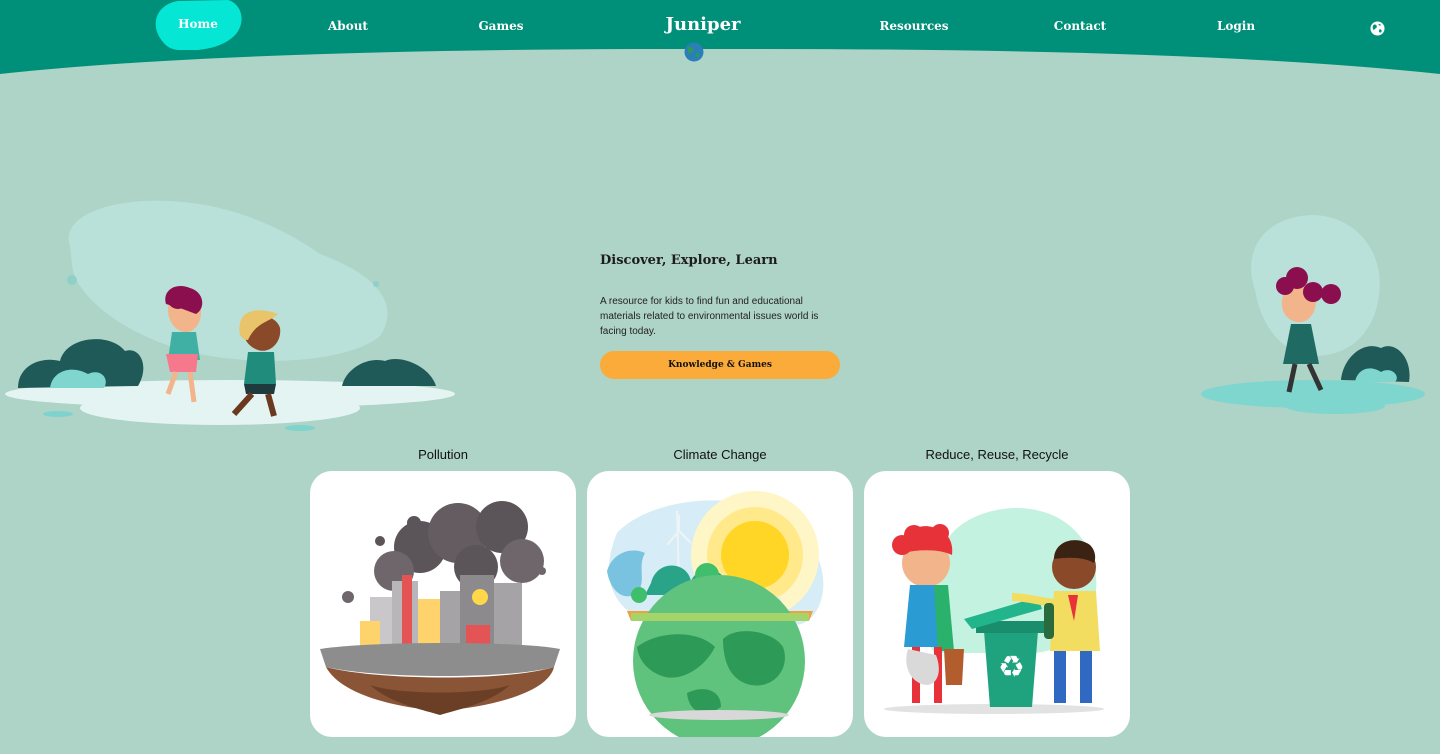 This screenshot has width=1440, height=754. What do you see at coordinates (914, 26) in the screenshot?
I see `nav-resources: Resources` at bounding box center [914, 26].